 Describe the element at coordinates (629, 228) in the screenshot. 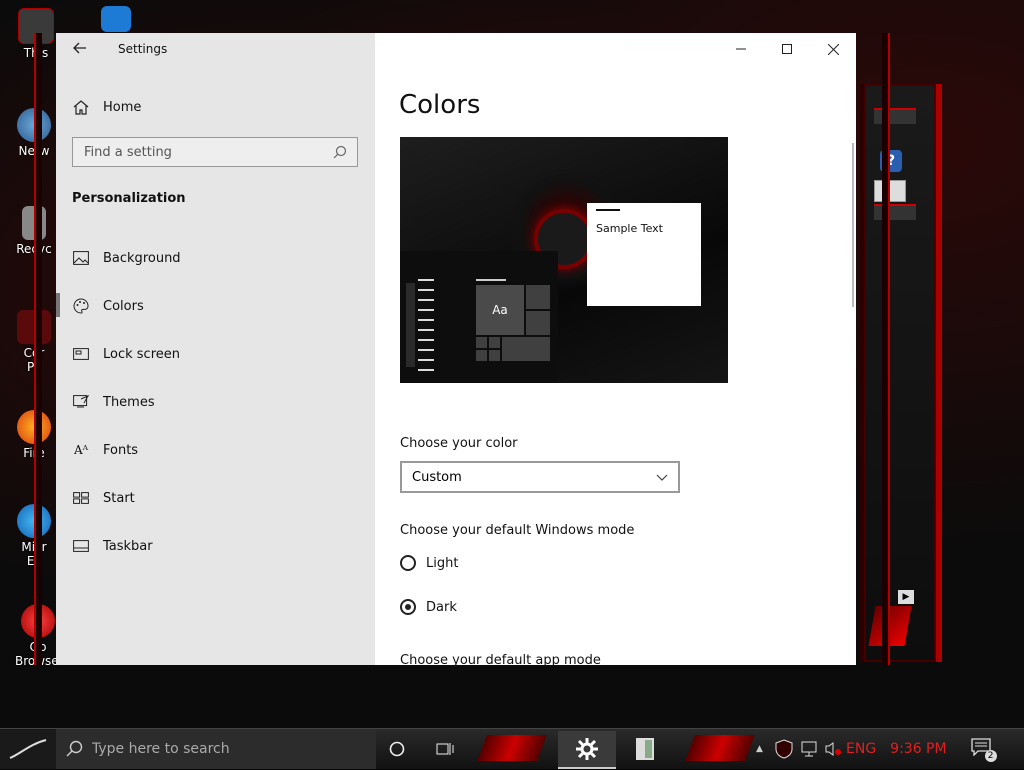

I see `preview-sample-text: Sample Text` at that location.